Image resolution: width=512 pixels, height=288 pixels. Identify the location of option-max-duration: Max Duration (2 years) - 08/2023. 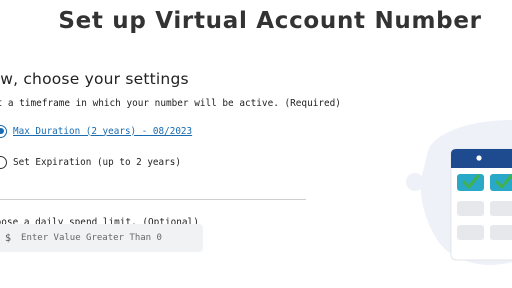
(96, 131).